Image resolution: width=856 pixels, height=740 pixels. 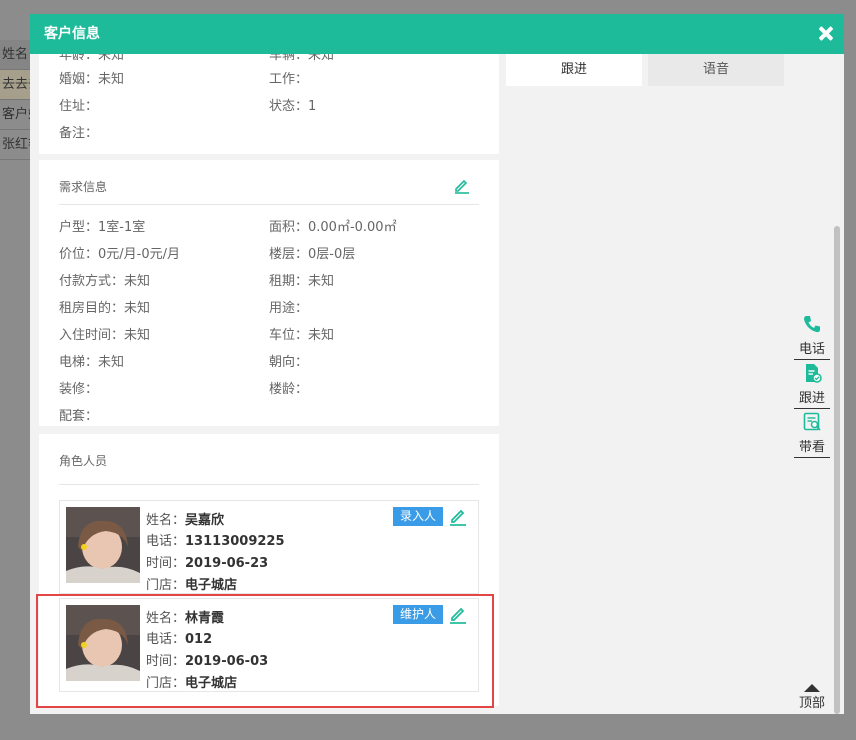 I want to click on person-store: 门店：电子城店, so click(x=191, y=583).